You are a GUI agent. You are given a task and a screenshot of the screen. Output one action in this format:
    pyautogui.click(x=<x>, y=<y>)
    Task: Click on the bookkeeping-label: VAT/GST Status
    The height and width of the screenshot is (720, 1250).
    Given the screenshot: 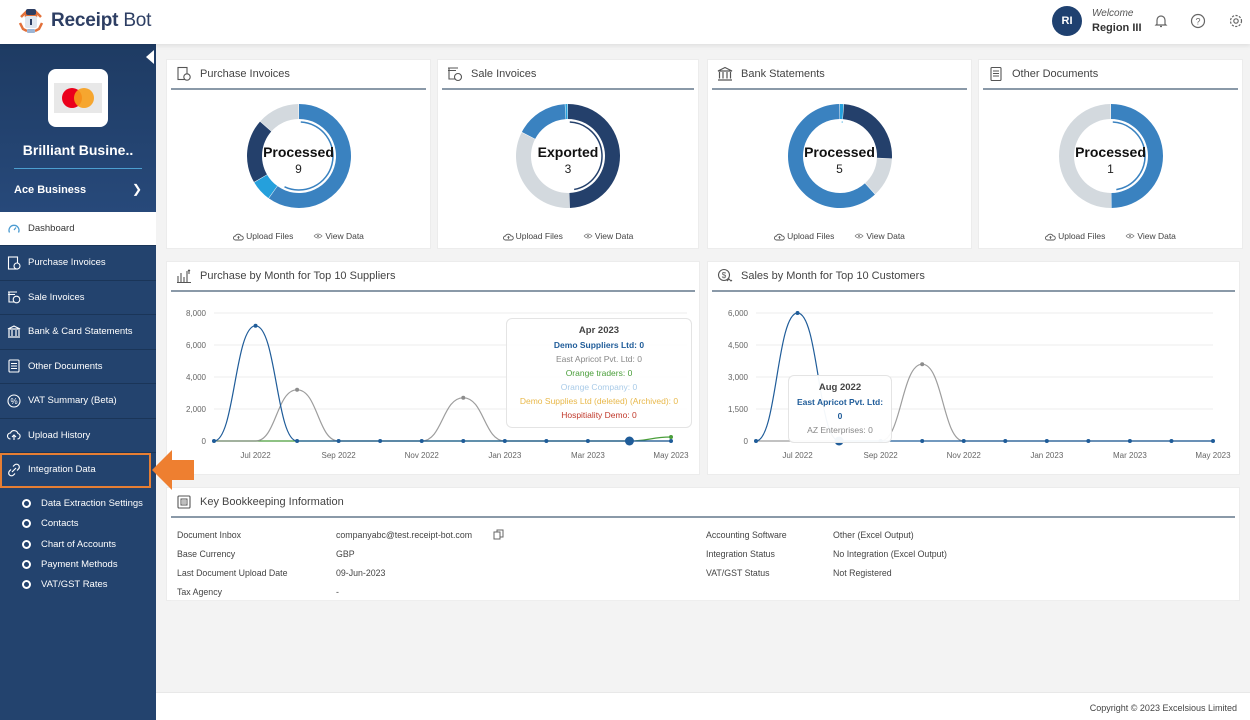 What is the action you would take?
    pyautogui.click(x=738, y=573)
    